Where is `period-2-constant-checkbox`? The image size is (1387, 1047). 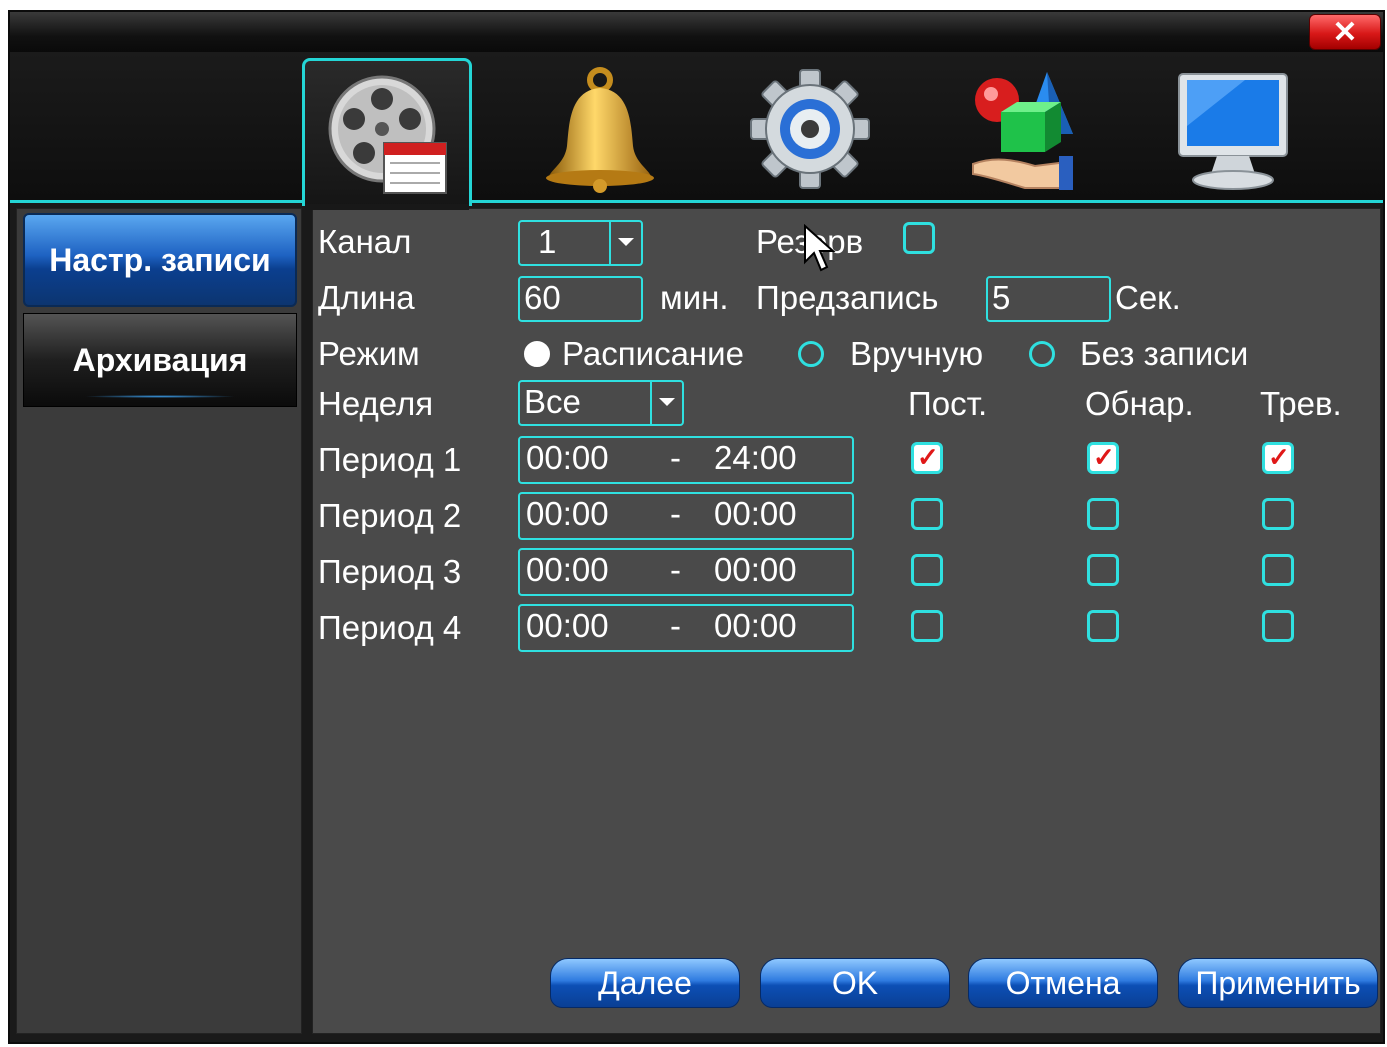
period-2-constant-checkbox is located at coordinates (927, 514).